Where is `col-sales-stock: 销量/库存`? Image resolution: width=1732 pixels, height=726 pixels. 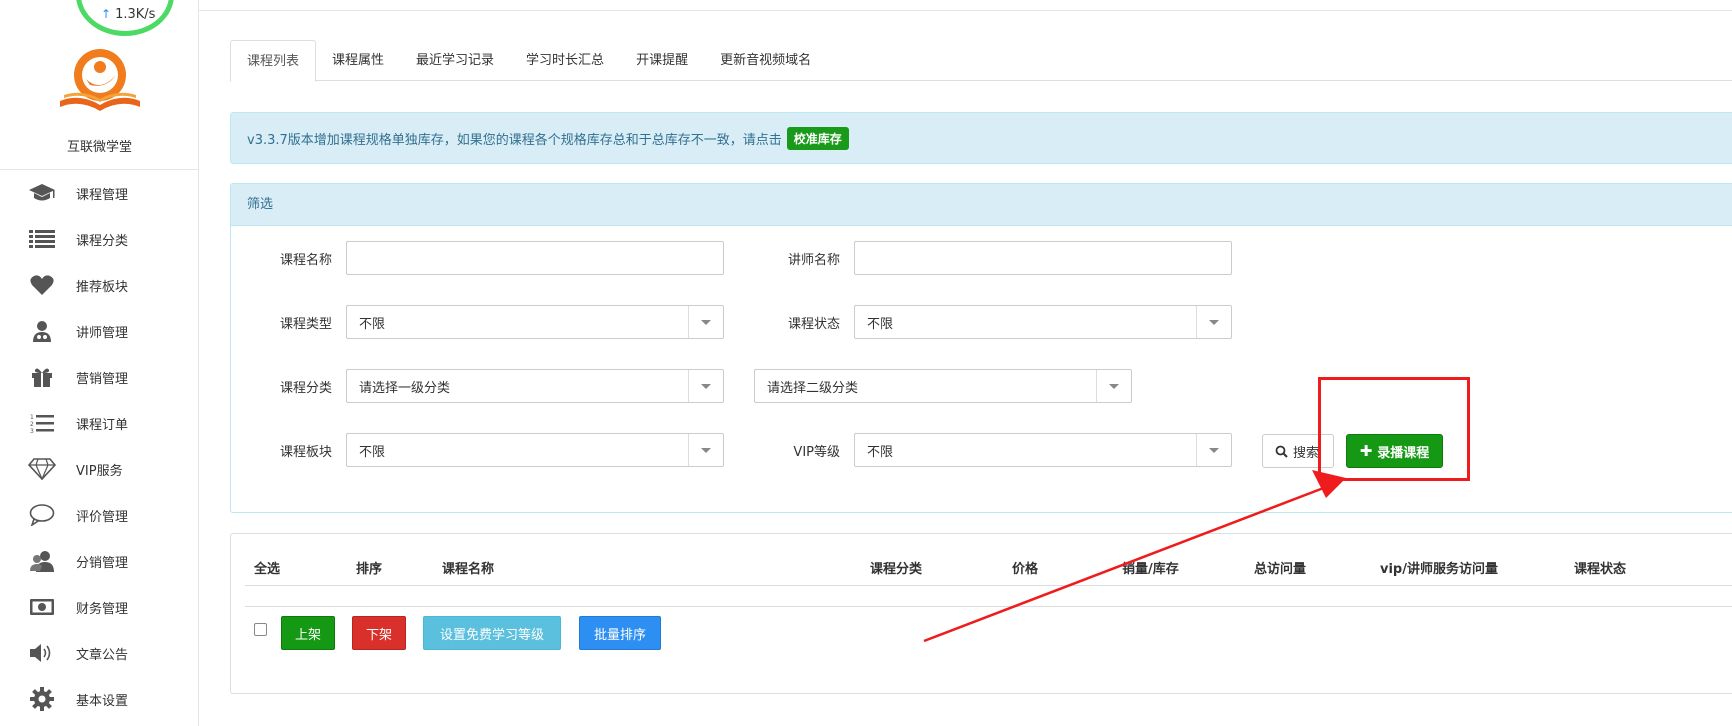
col-sales-stock: 销量/库存 is located at coordinates (1150, 569).